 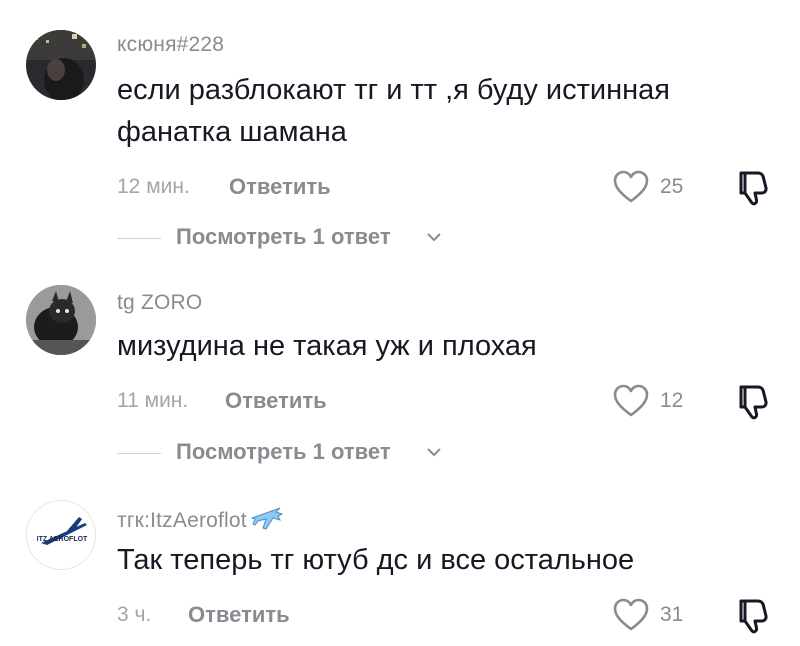 I want to click on like-count: 31, so click(x=672, y=614).